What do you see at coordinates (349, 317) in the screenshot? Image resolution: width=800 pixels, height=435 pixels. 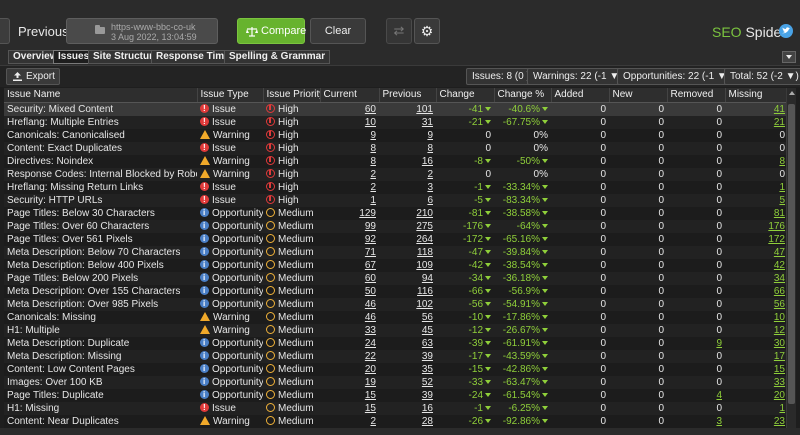 I see `current-cell: 46` at bounding box center [349, 317].